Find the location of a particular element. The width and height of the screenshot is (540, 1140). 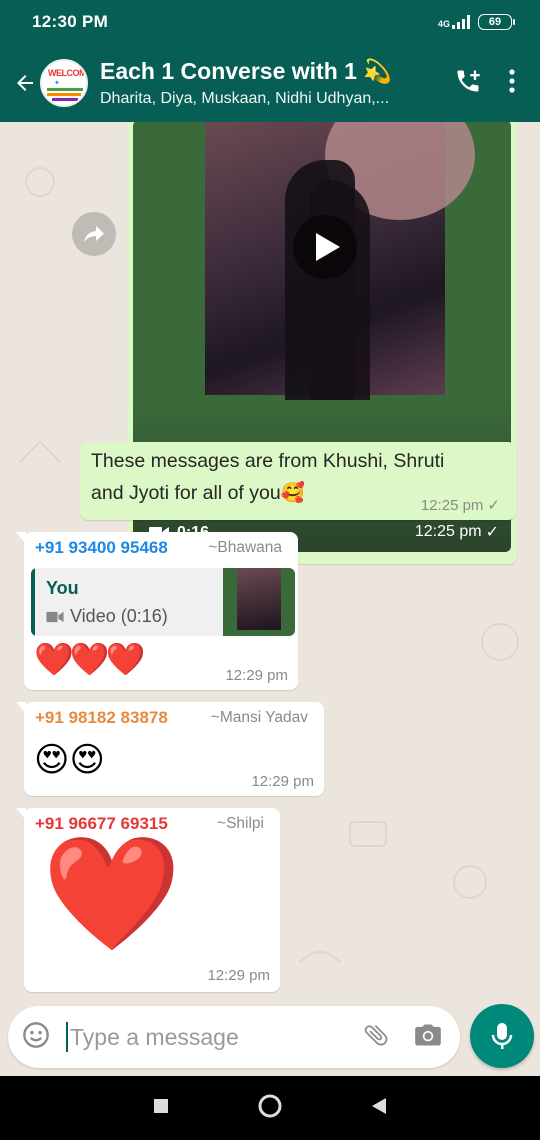

sender-phone: +91 93400 95468 is located at coordinates (101, 548).